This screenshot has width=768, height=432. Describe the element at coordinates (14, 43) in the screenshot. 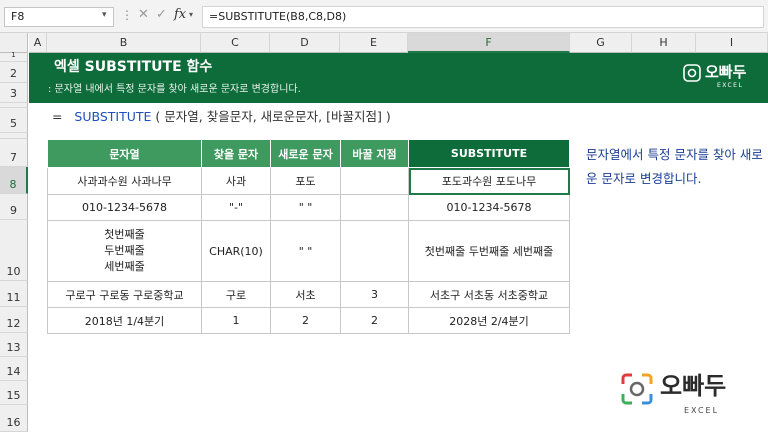

I see `select-all-corner` at that location.